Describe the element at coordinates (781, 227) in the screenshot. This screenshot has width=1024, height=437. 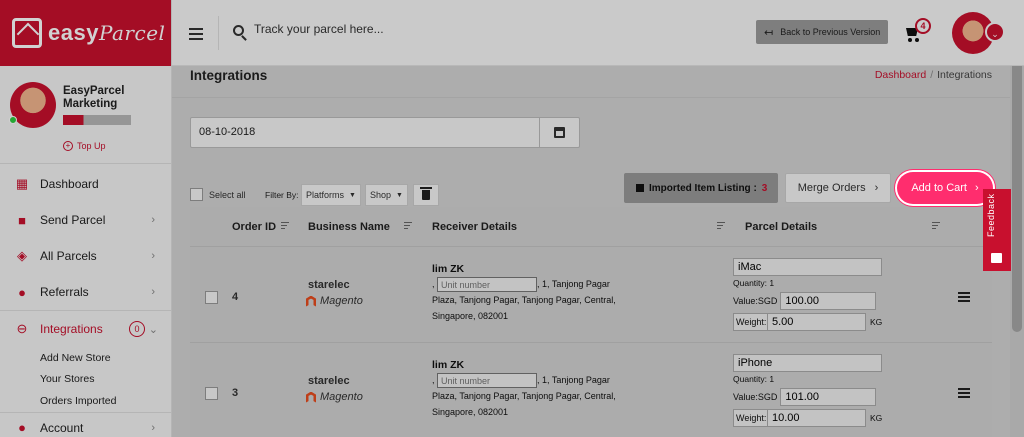
I see `column-parcel-details: Parcel Details` at that location.